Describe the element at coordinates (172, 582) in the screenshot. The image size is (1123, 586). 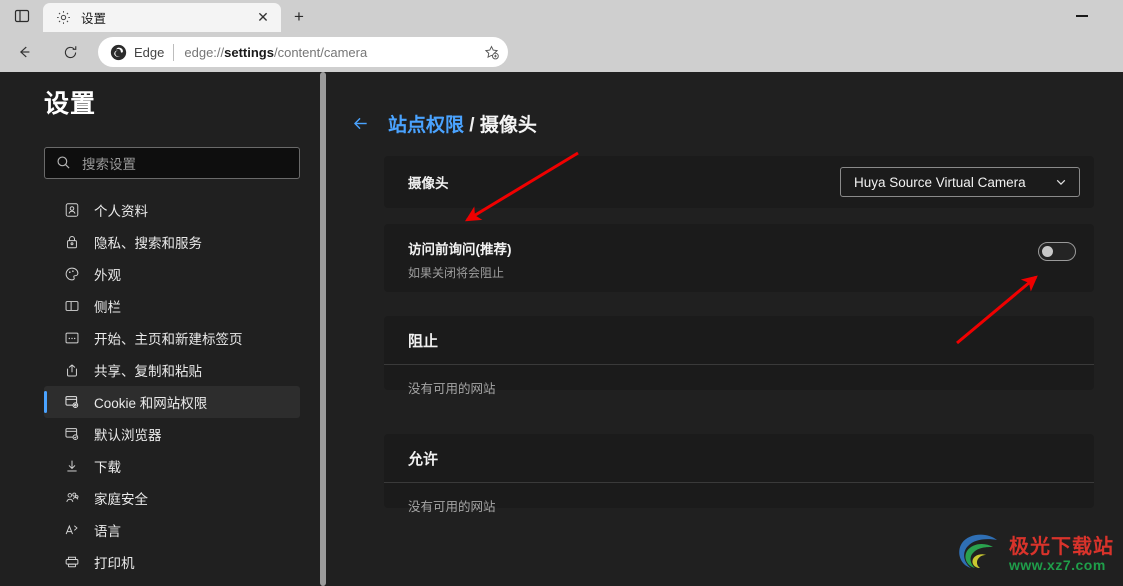
I see `sidebar-item-system-performance: 系统和性能` at that location.